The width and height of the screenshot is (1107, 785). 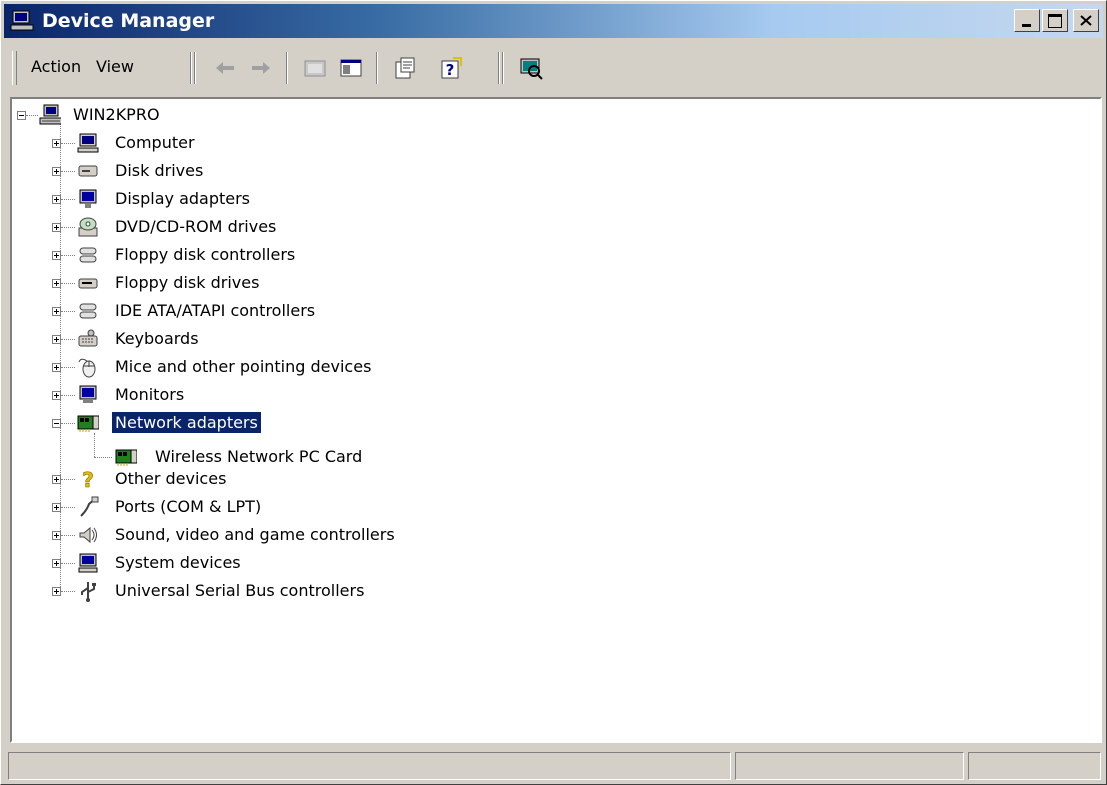 I want to click on tree-item-label: Sound, video and game controllers, so click(x=255, y=534).